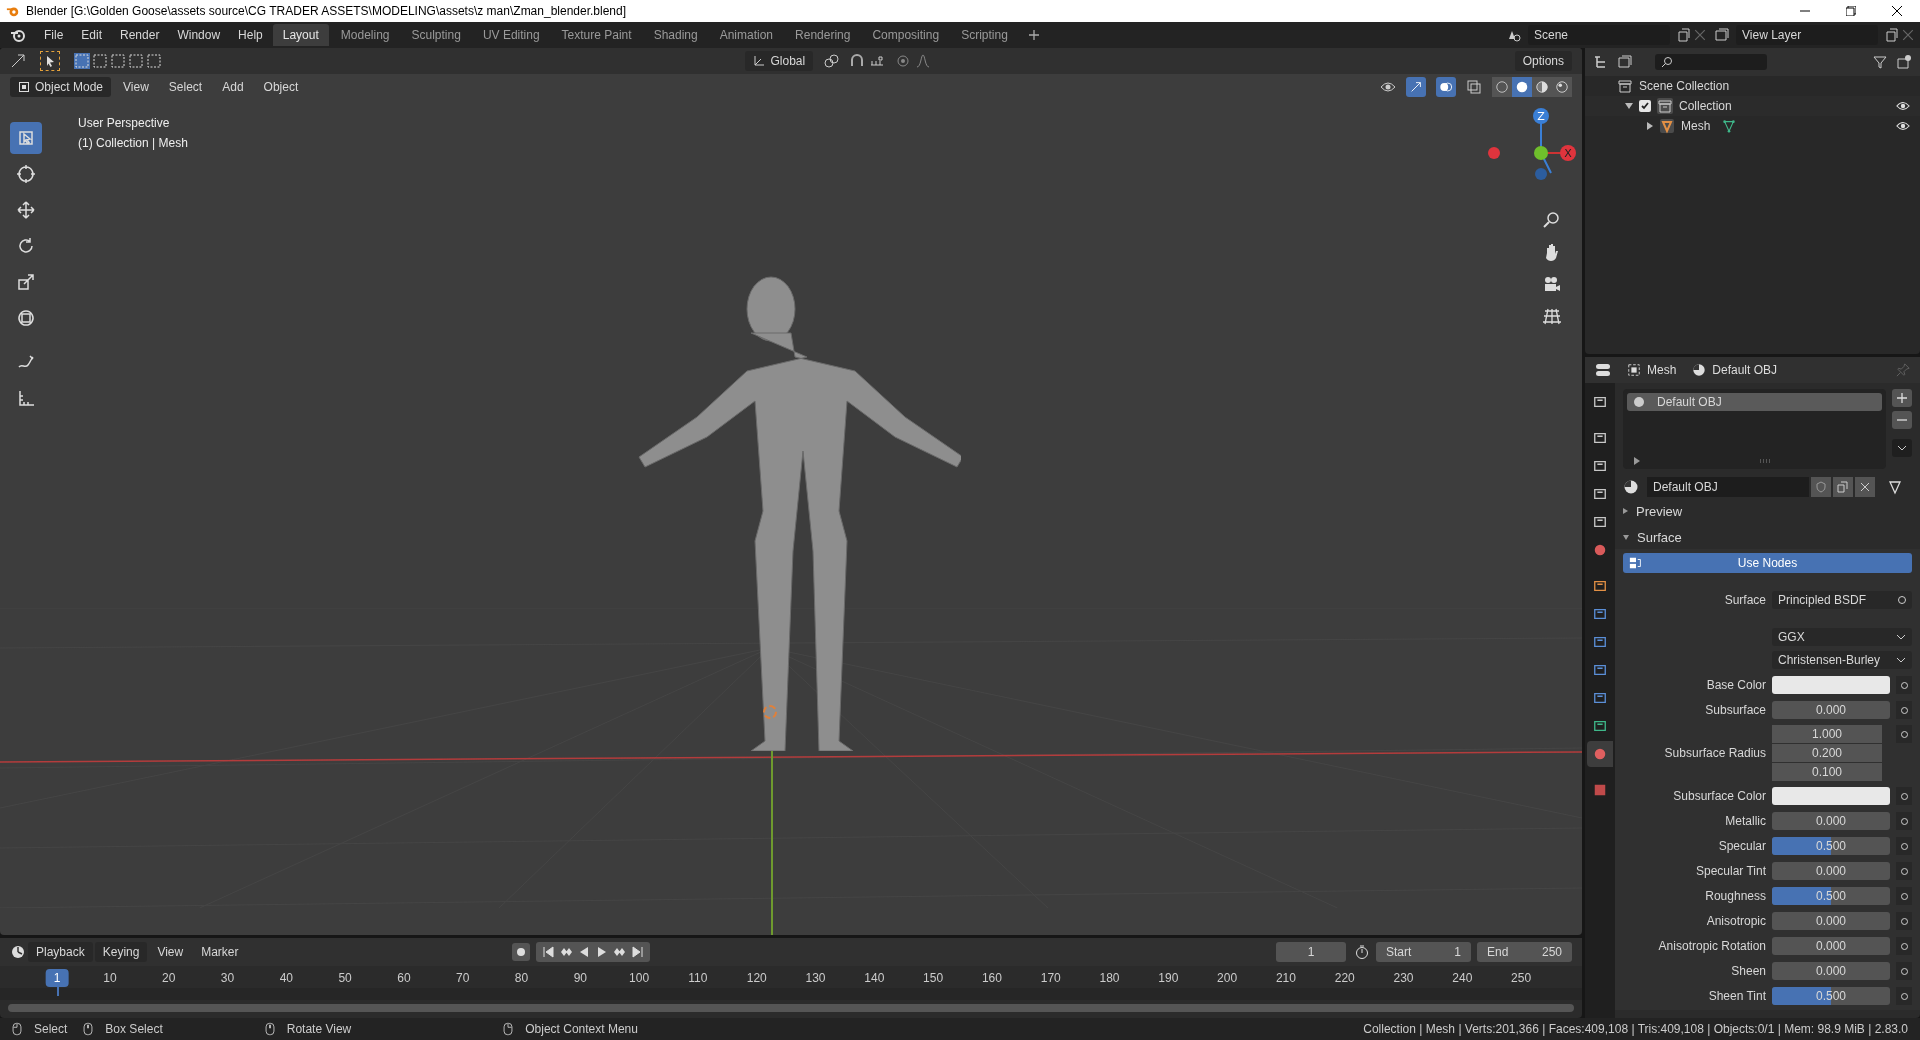 This screenshot has width=1920, height=1040. I want to click on scene-field: Scene, so click(1599, 35).